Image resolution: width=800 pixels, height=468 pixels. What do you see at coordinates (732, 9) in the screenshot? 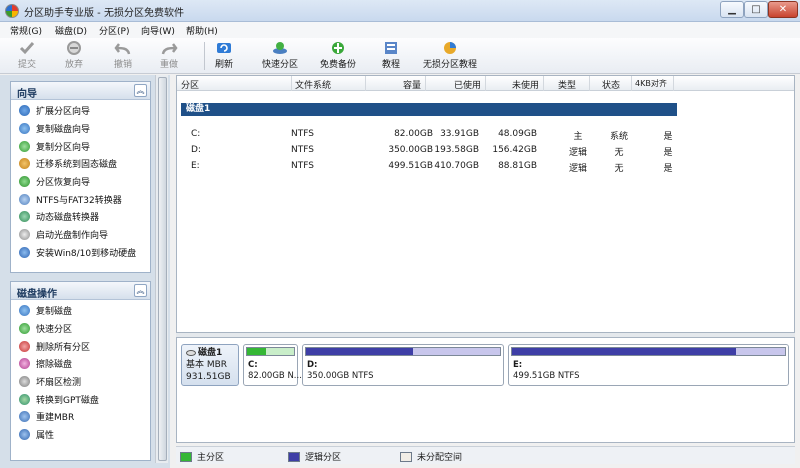
I see `minimize-button: ▁` at bounding box center [732, 9].